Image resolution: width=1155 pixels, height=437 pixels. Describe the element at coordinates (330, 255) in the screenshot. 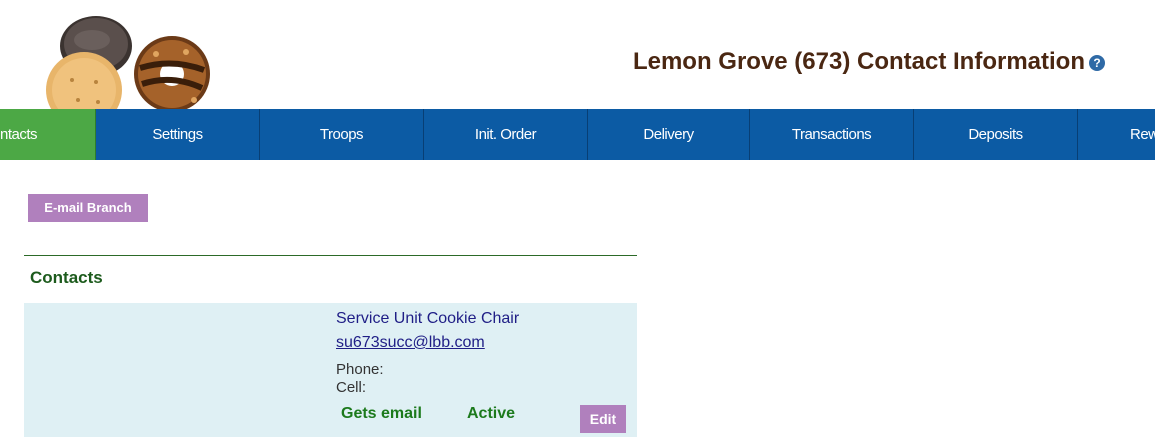

I see `section-divider` at that location.